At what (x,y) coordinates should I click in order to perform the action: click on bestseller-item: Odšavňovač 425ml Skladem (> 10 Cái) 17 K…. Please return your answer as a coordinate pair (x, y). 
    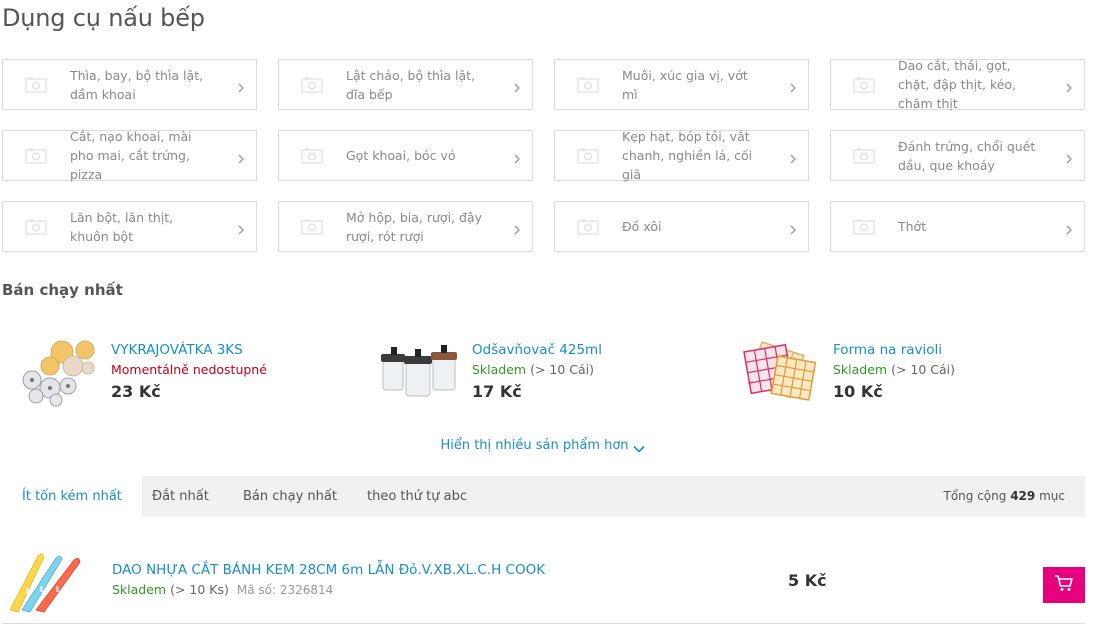
    Looking at the image, I should click on (536, 374).